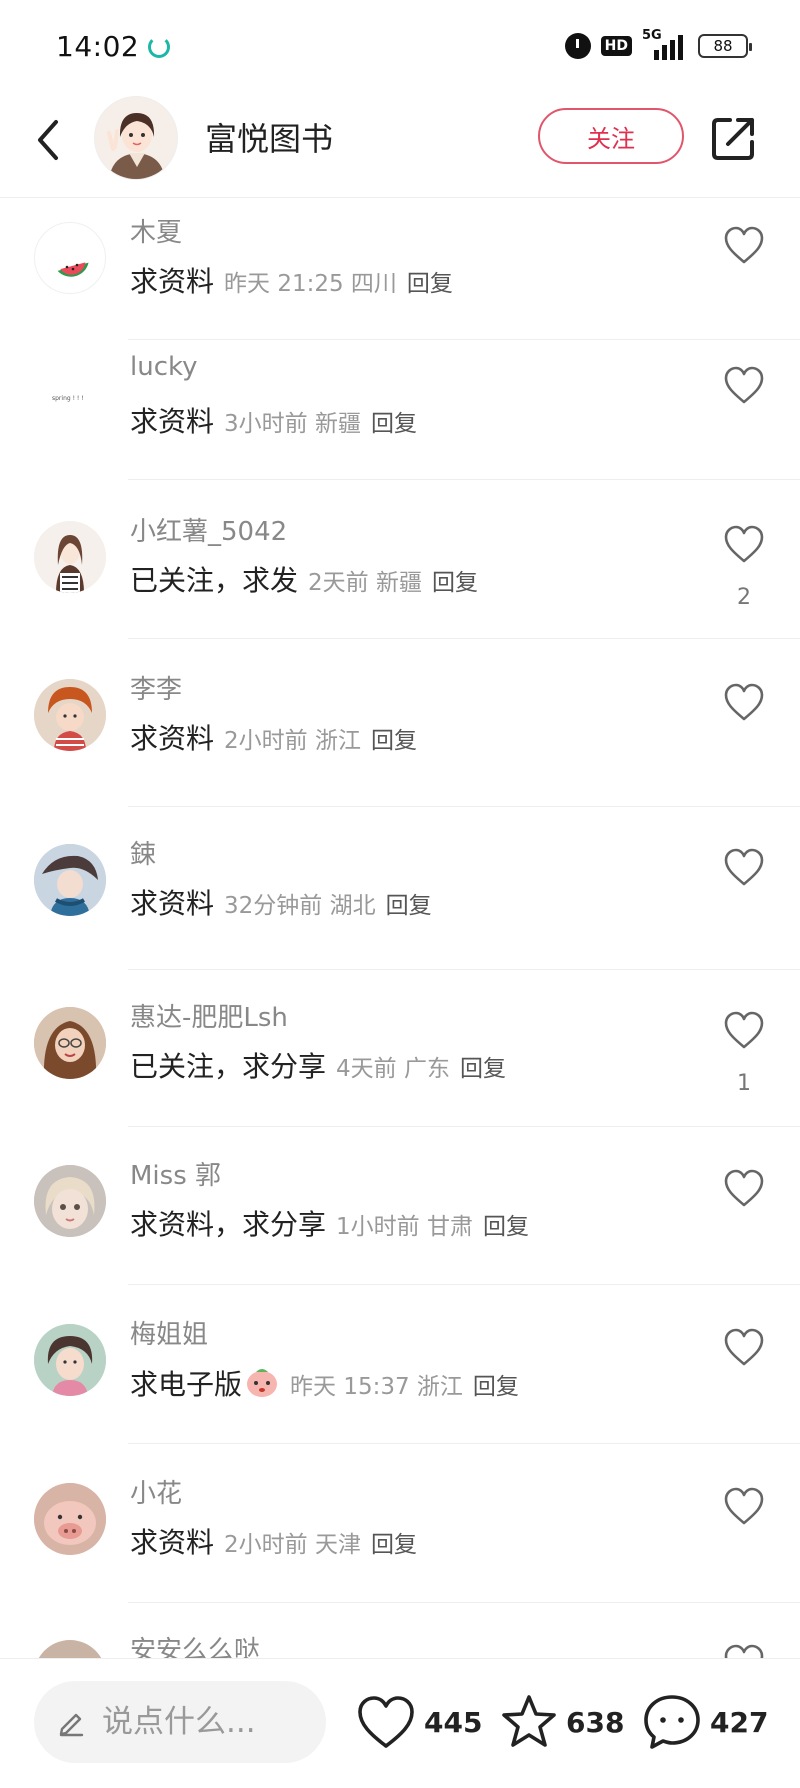  Describe the element at coordinates (209, 1015) in the screenshot. I see `comment-username: 惠达-肥肥Lsh` at that location.